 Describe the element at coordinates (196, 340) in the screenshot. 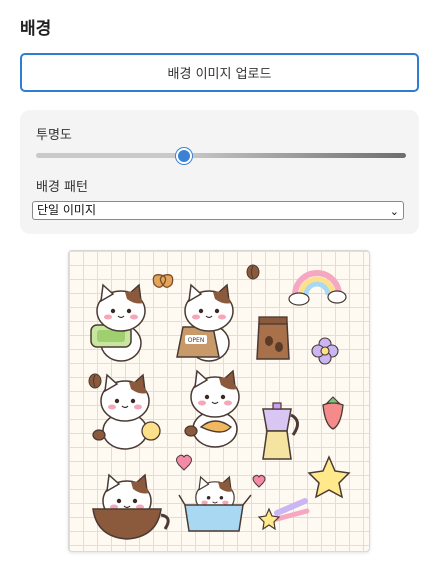

I see `open-sign-text: OPEN` at that location.